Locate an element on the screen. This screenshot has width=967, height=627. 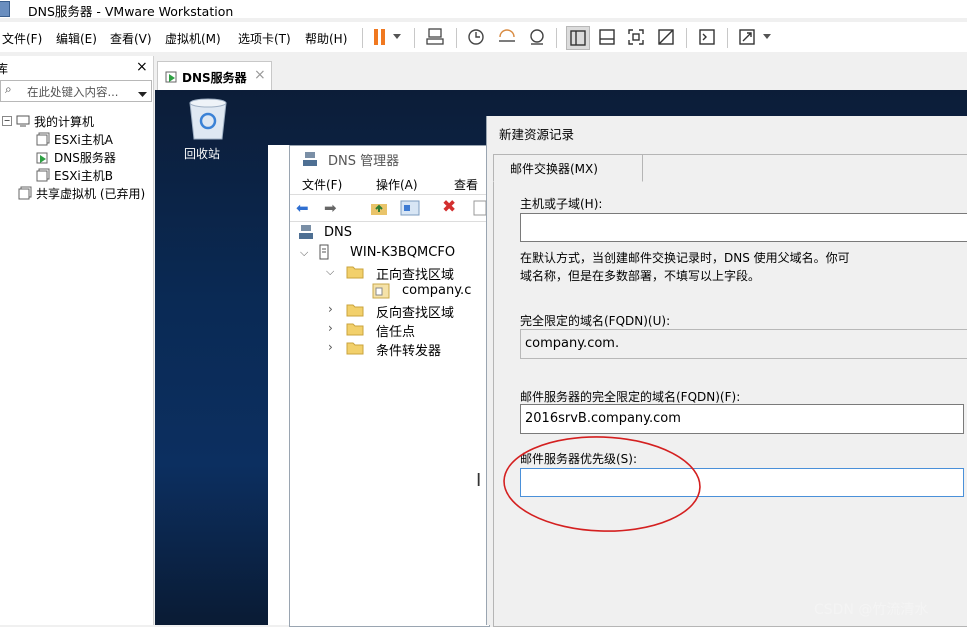
fullscreen-icon is located at coordinates (636, 37).